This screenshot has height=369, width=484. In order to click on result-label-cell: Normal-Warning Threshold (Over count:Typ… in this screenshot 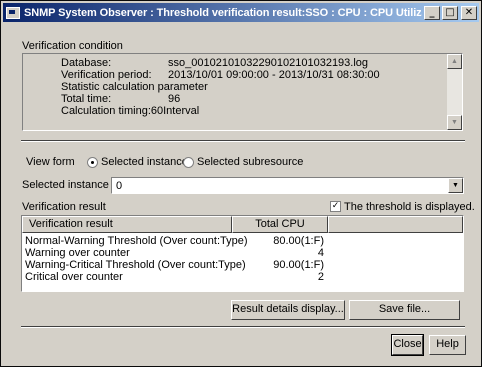, I will do `click(136, 241)`.